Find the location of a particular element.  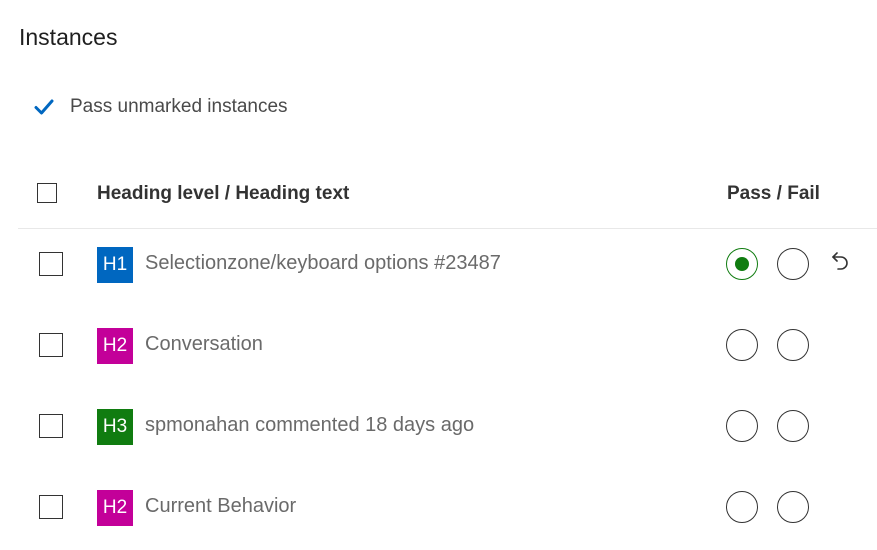

heading-text: Current Behavior is located at coordinates (221, 506).